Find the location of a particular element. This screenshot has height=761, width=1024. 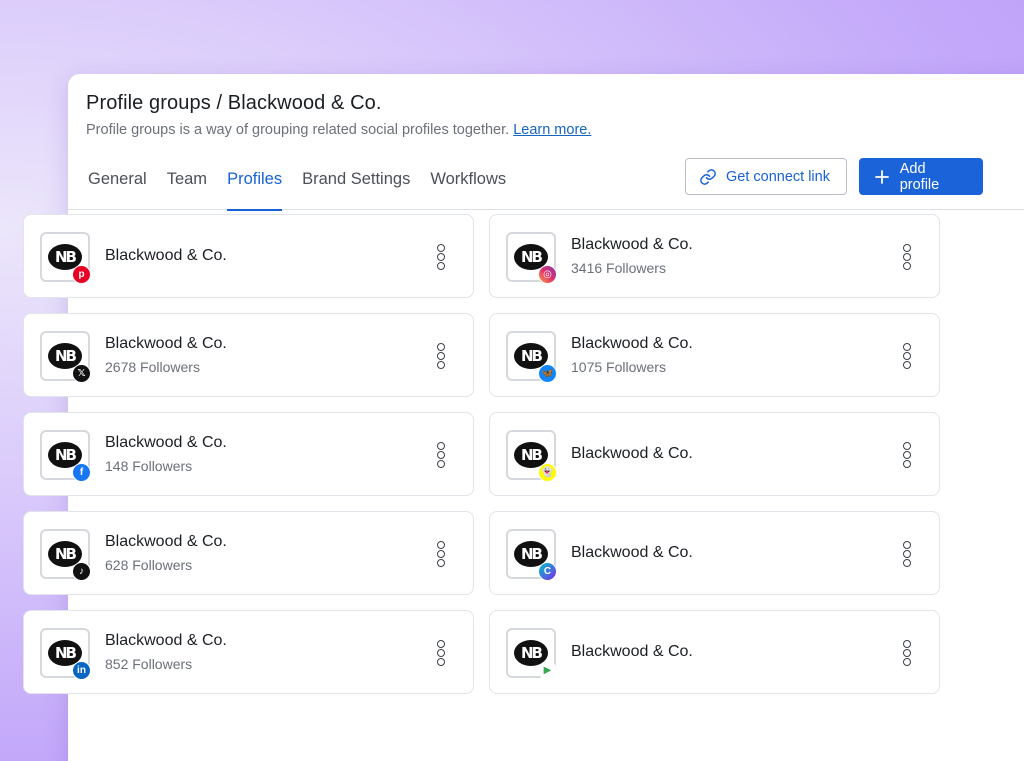

tab-profiles: Profiles is located at coordinates (255, 187).